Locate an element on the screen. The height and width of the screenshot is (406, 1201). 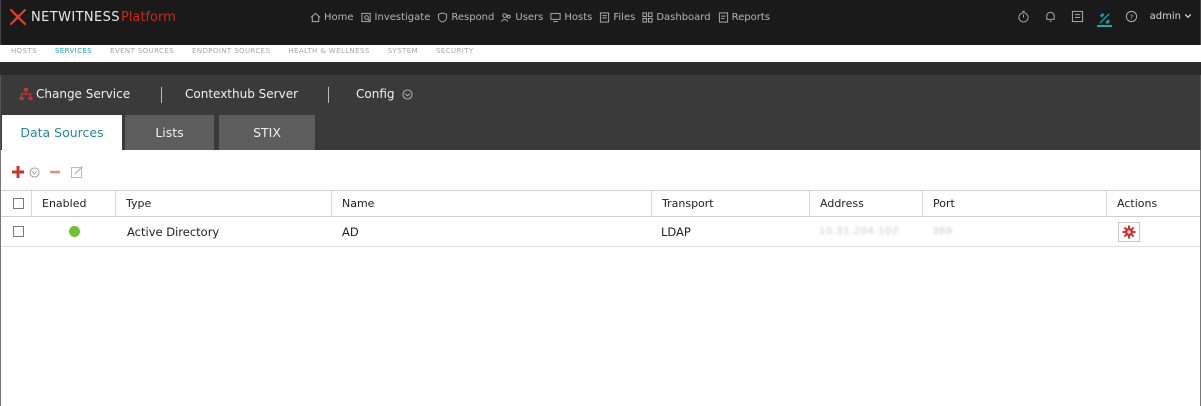
change-service-button: Change Service is located at coordinates (74, 94).